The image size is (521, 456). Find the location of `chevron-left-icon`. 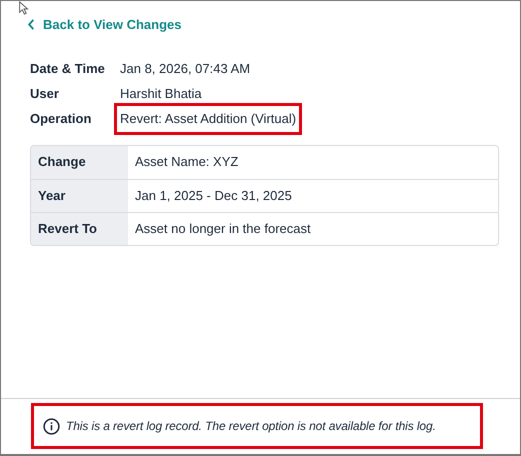

chevron-left-icon is located at coordinates (31, 24).